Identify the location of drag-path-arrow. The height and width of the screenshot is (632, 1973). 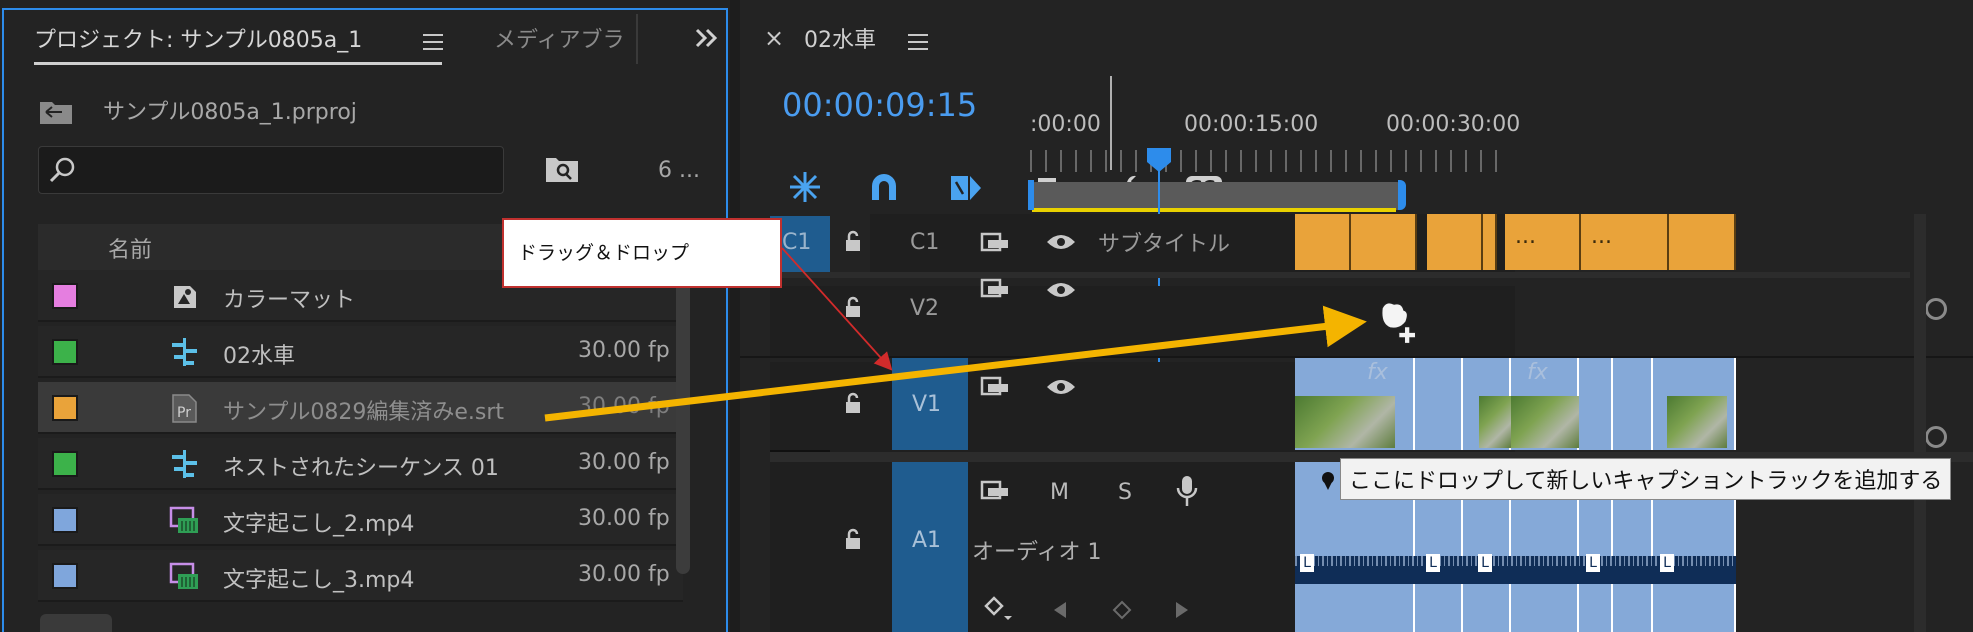
(955, 363).